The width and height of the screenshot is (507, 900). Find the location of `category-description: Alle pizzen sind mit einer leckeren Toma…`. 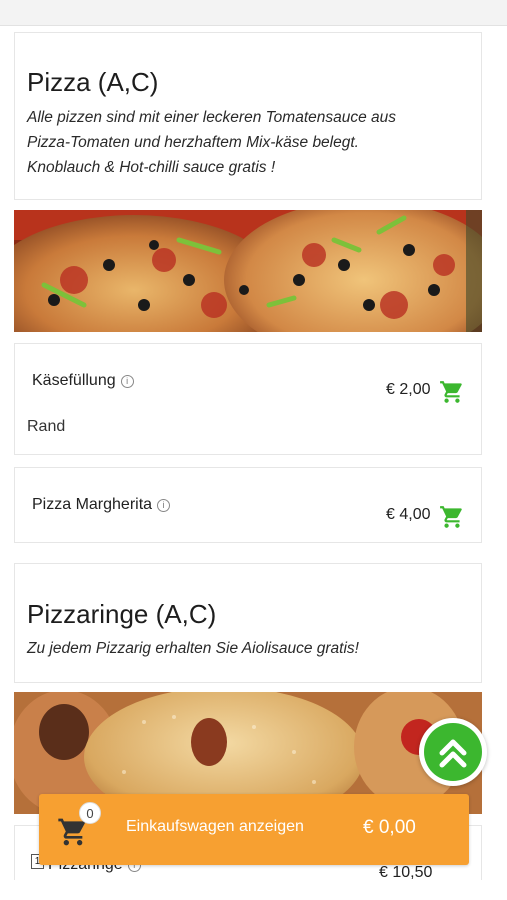

category-description: Alle pizzen sind mit einer leckeren Toma… is located at coordinates (212, 142).